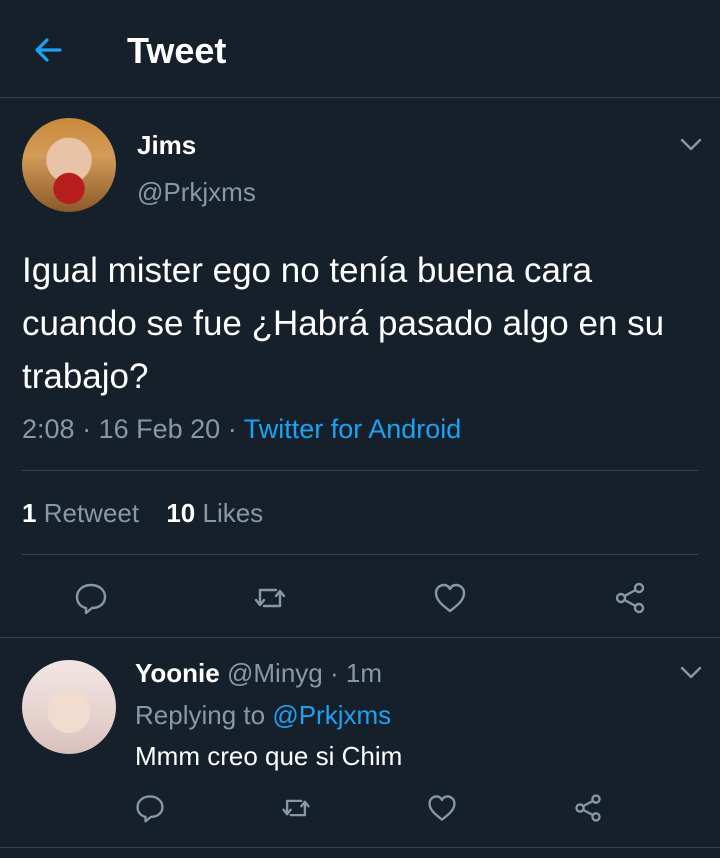  I want to click on retweets-stat: 1 Retweet, so click(80, 513).